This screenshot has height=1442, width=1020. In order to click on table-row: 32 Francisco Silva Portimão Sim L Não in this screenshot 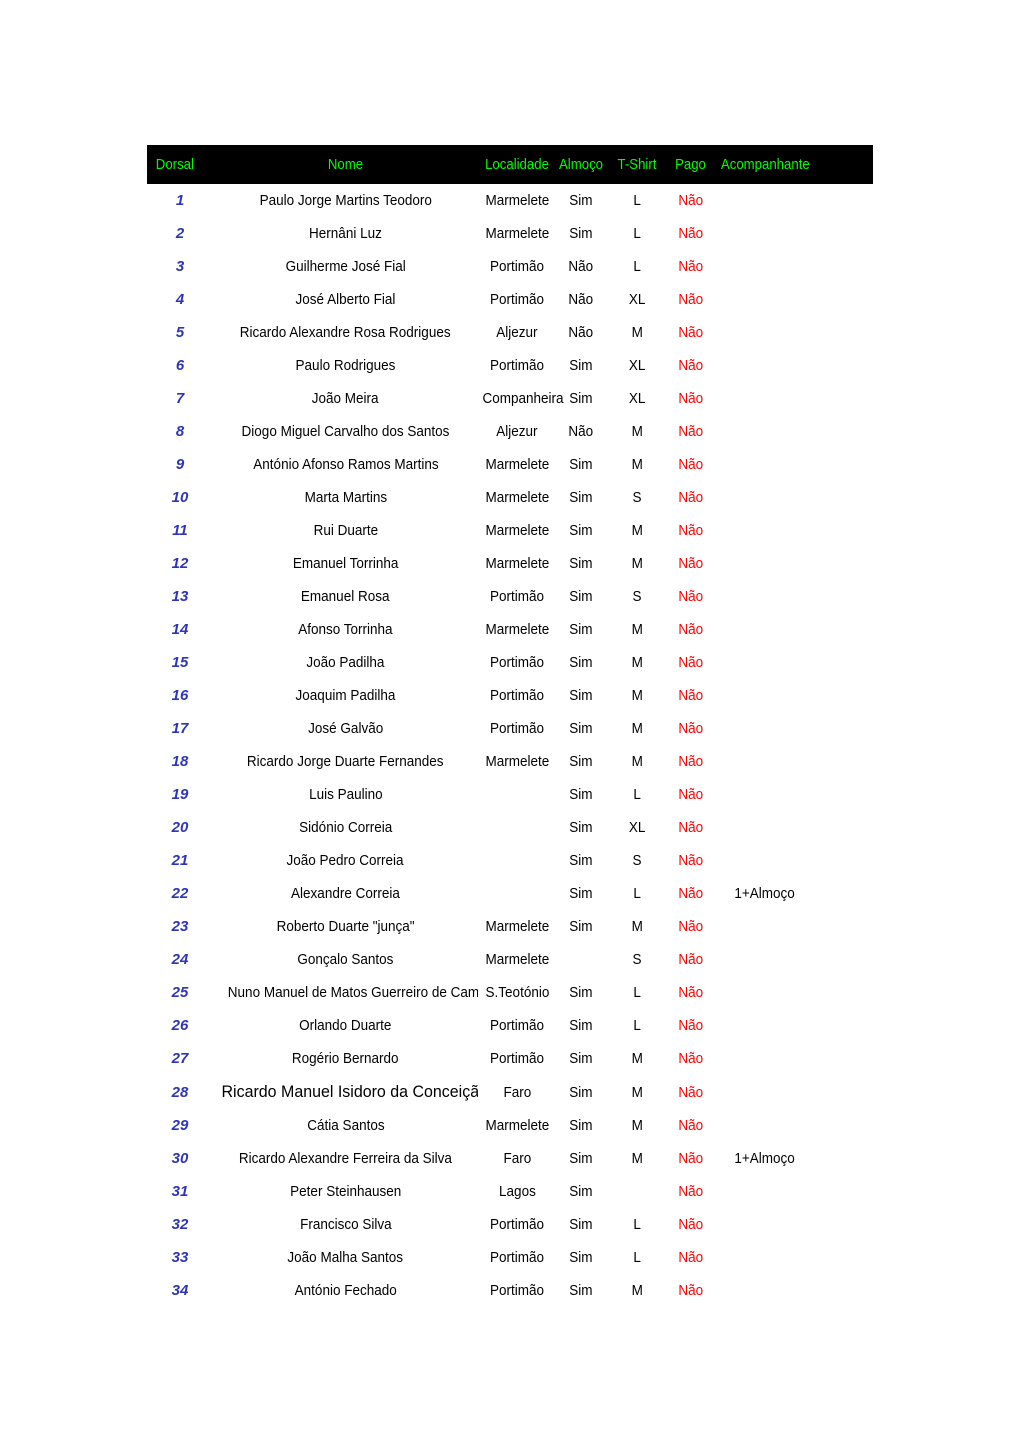, I will do `click(510, 1224)`.